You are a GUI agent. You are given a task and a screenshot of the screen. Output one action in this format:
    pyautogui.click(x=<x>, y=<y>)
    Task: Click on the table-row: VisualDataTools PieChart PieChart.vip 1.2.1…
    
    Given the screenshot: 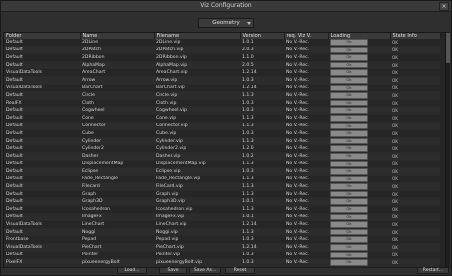 What is the action you would take?
    pyautogui.click(x=222, y=247)
    